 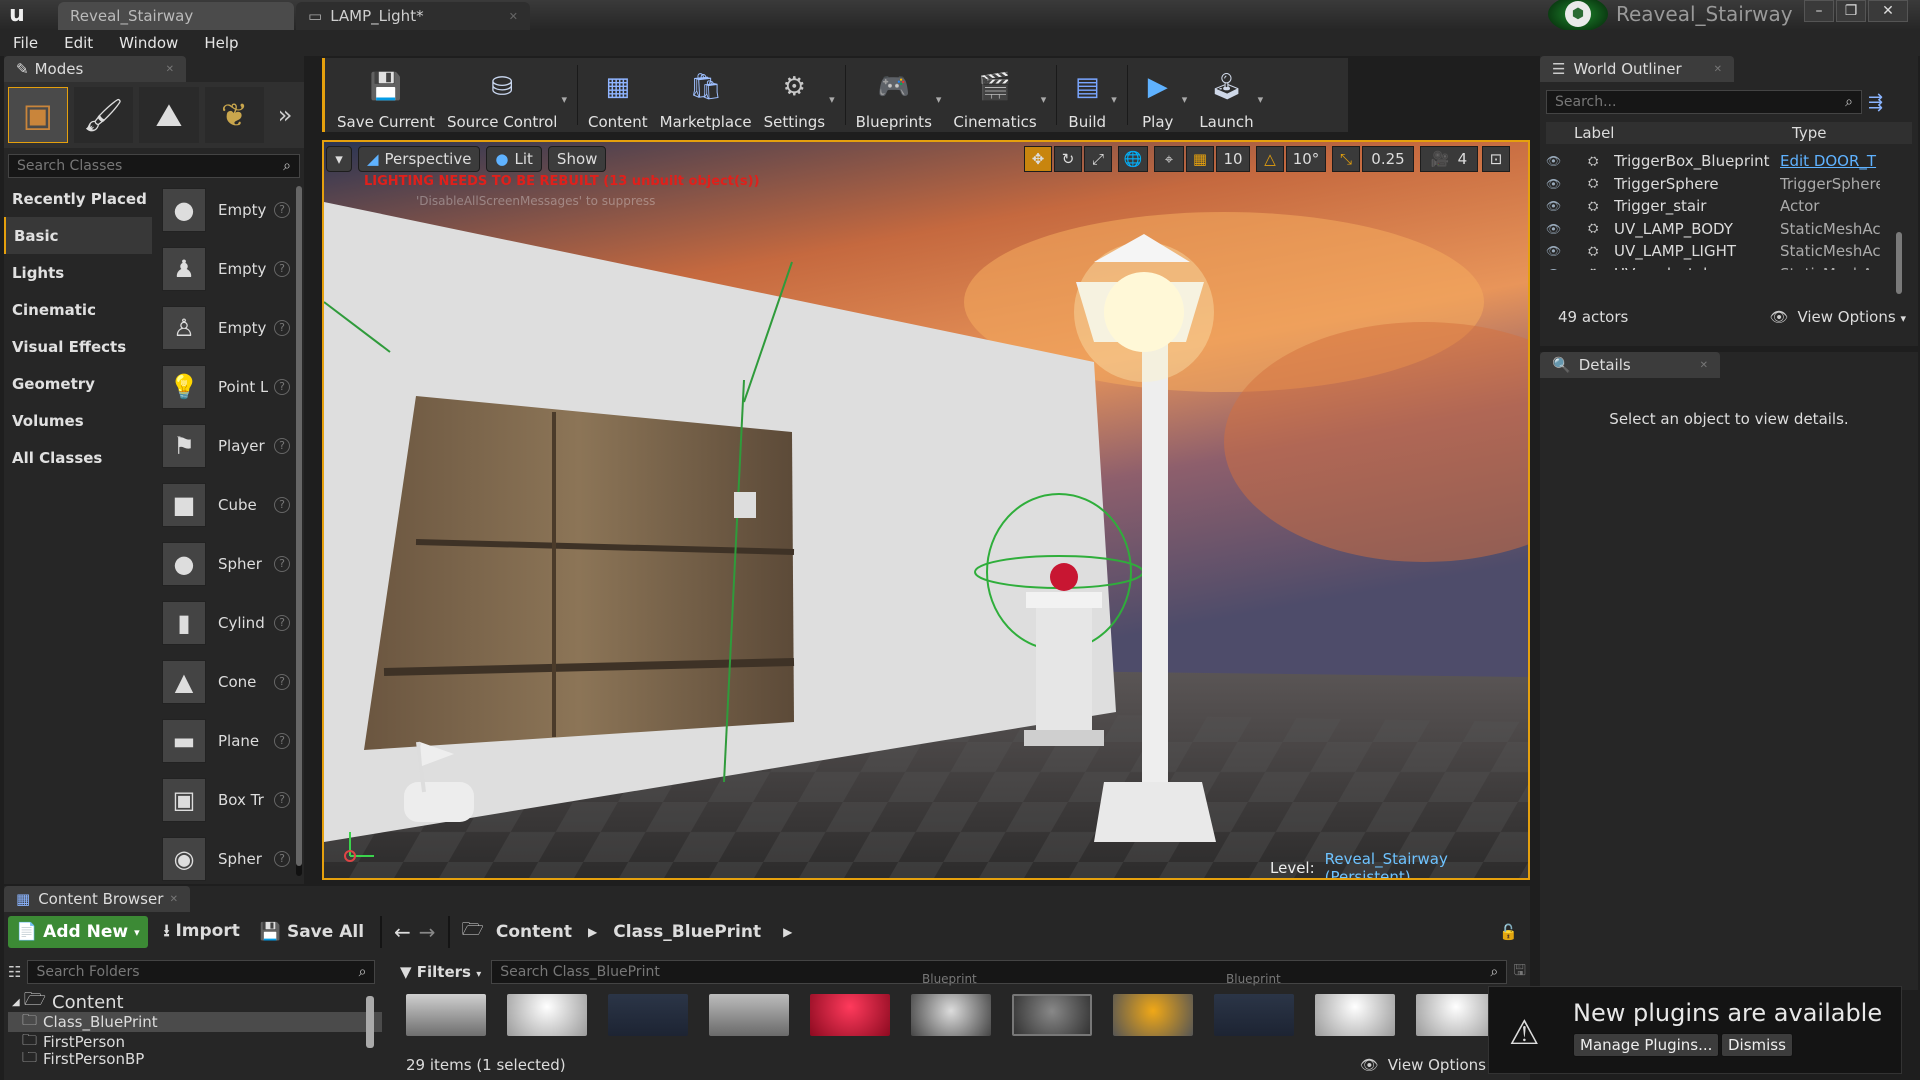 What do you see at coordinates (78, 43) in the screenshot?
I see `menu-edit: Edit` at bounding box center [78, 43].